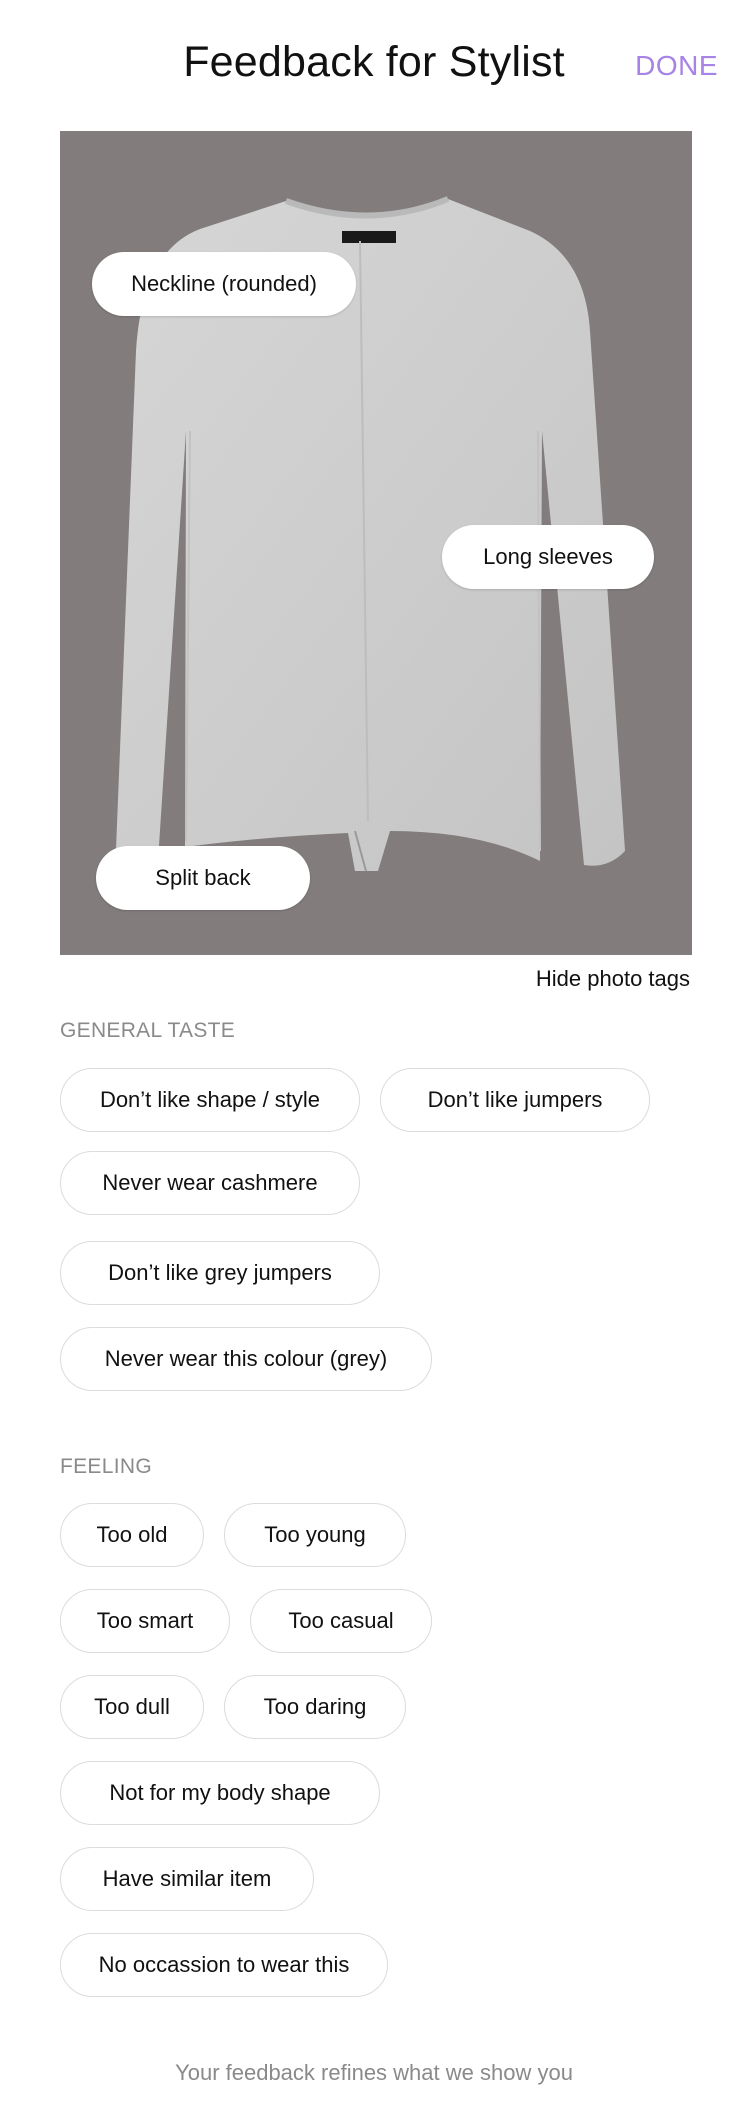 The height and width of the screenshot is (2120, 748). I want to click on option-too-smart: Too smart, so click(145, 1621).